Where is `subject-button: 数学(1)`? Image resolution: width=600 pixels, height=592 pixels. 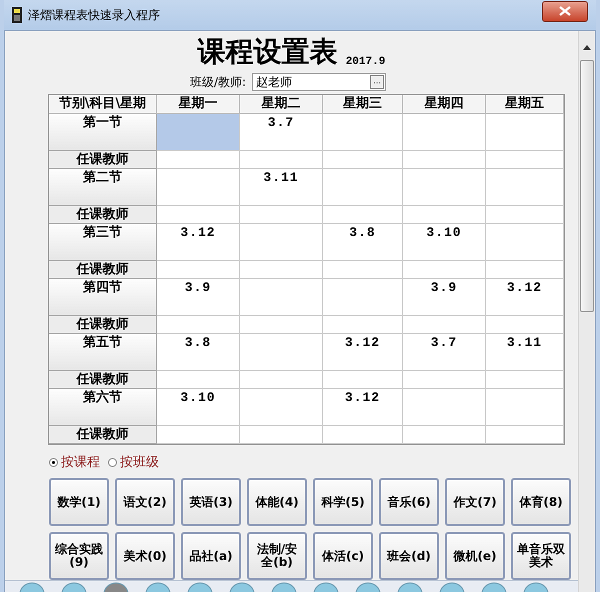 subject-button: 数学(1) is located at coordinates (79, 502).